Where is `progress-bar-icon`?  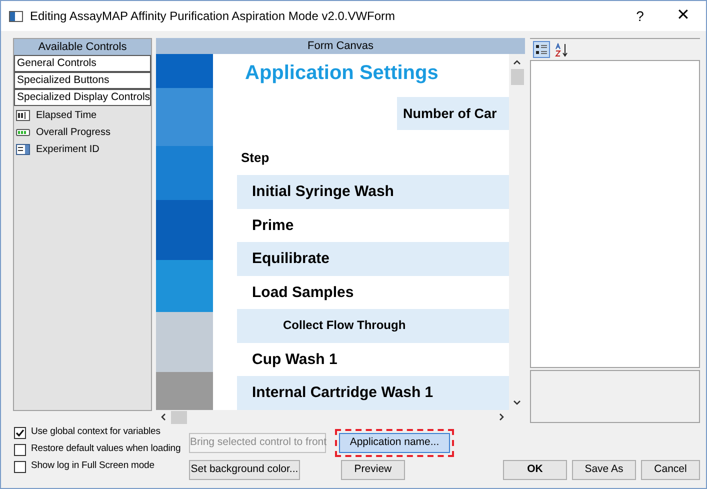
progress-bar-icon is located at coordinates (23, 132).